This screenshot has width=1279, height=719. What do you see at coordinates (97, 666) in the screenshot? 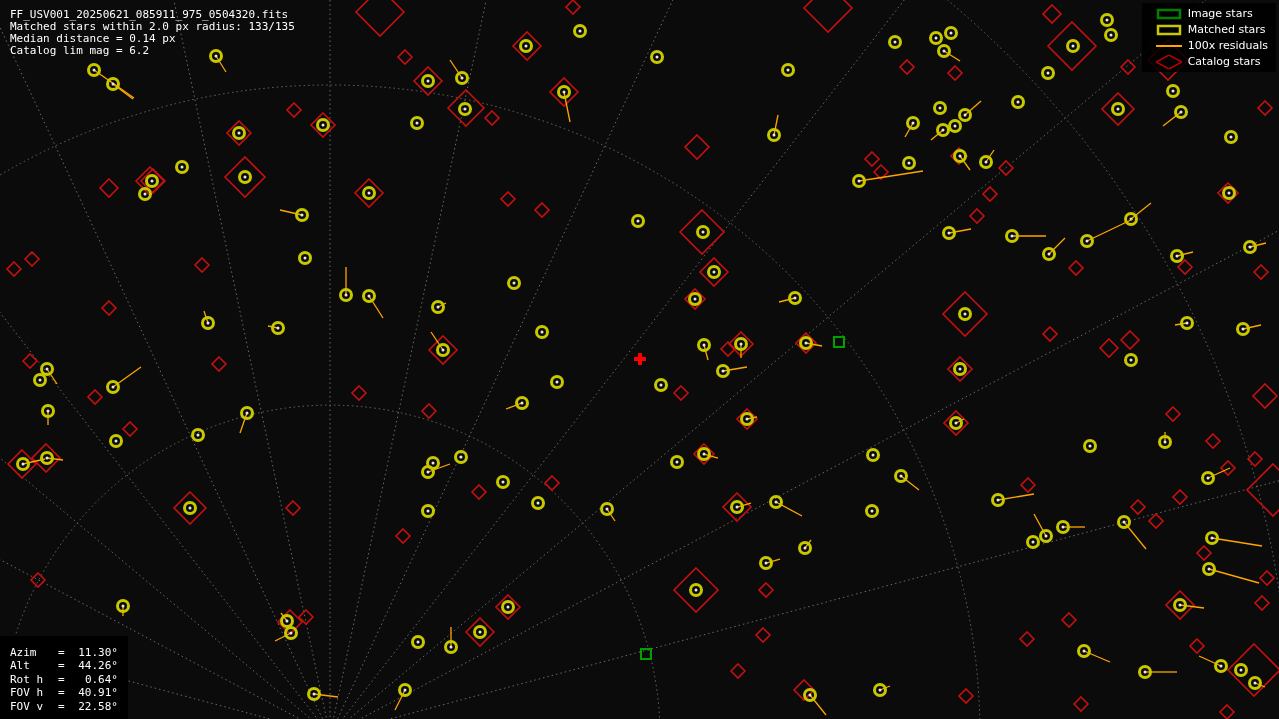
I see `parameter-value: 44.26°` at bounding box center [97, 666].